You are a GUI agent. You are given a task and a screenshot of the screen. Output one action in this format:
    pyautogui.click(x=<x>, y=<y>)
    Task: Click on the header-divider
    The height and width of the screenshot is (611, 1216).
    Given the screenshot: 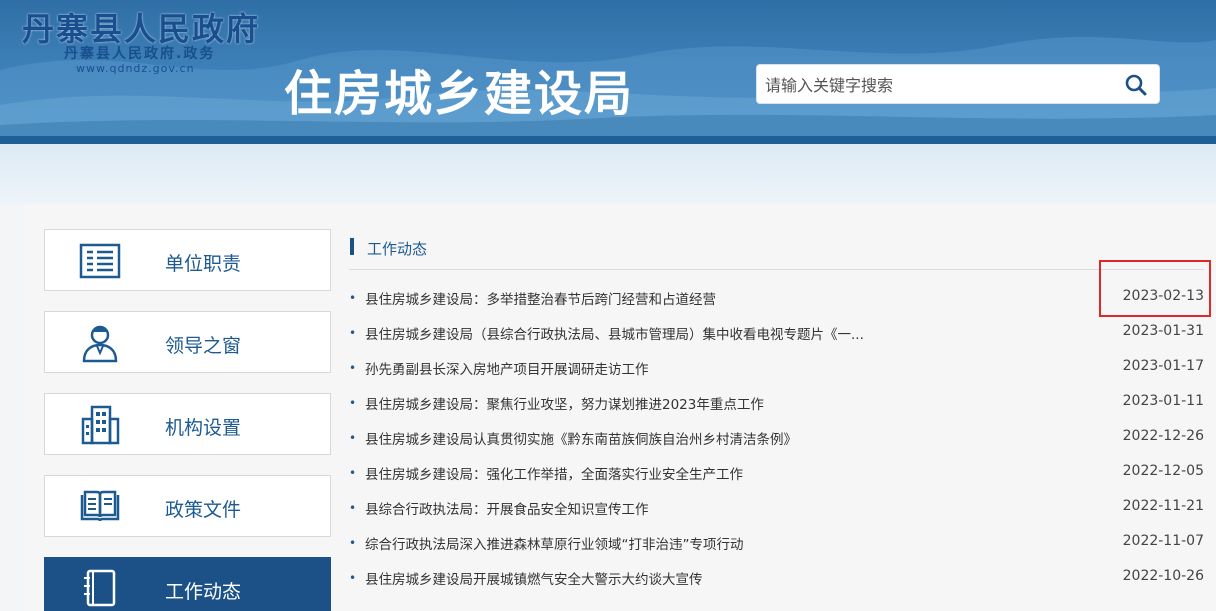 What is the action you would take?
    pyautogui.click(x=608, y=140)
    